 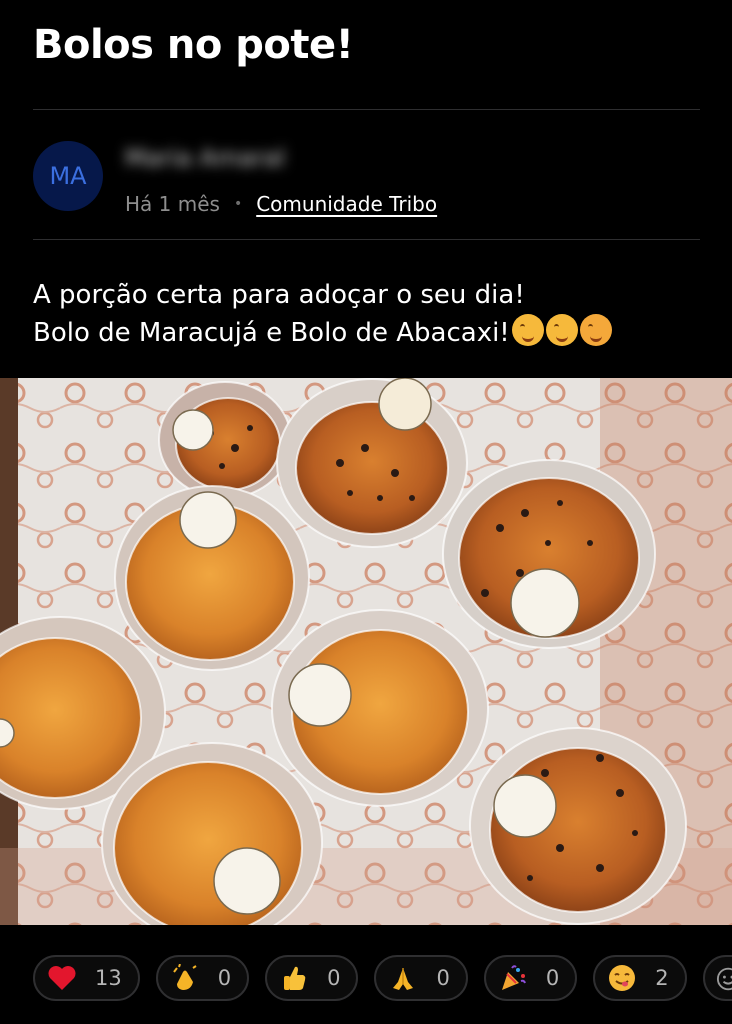 I want to click on add-reaction-button, so click(x=717, y=978).